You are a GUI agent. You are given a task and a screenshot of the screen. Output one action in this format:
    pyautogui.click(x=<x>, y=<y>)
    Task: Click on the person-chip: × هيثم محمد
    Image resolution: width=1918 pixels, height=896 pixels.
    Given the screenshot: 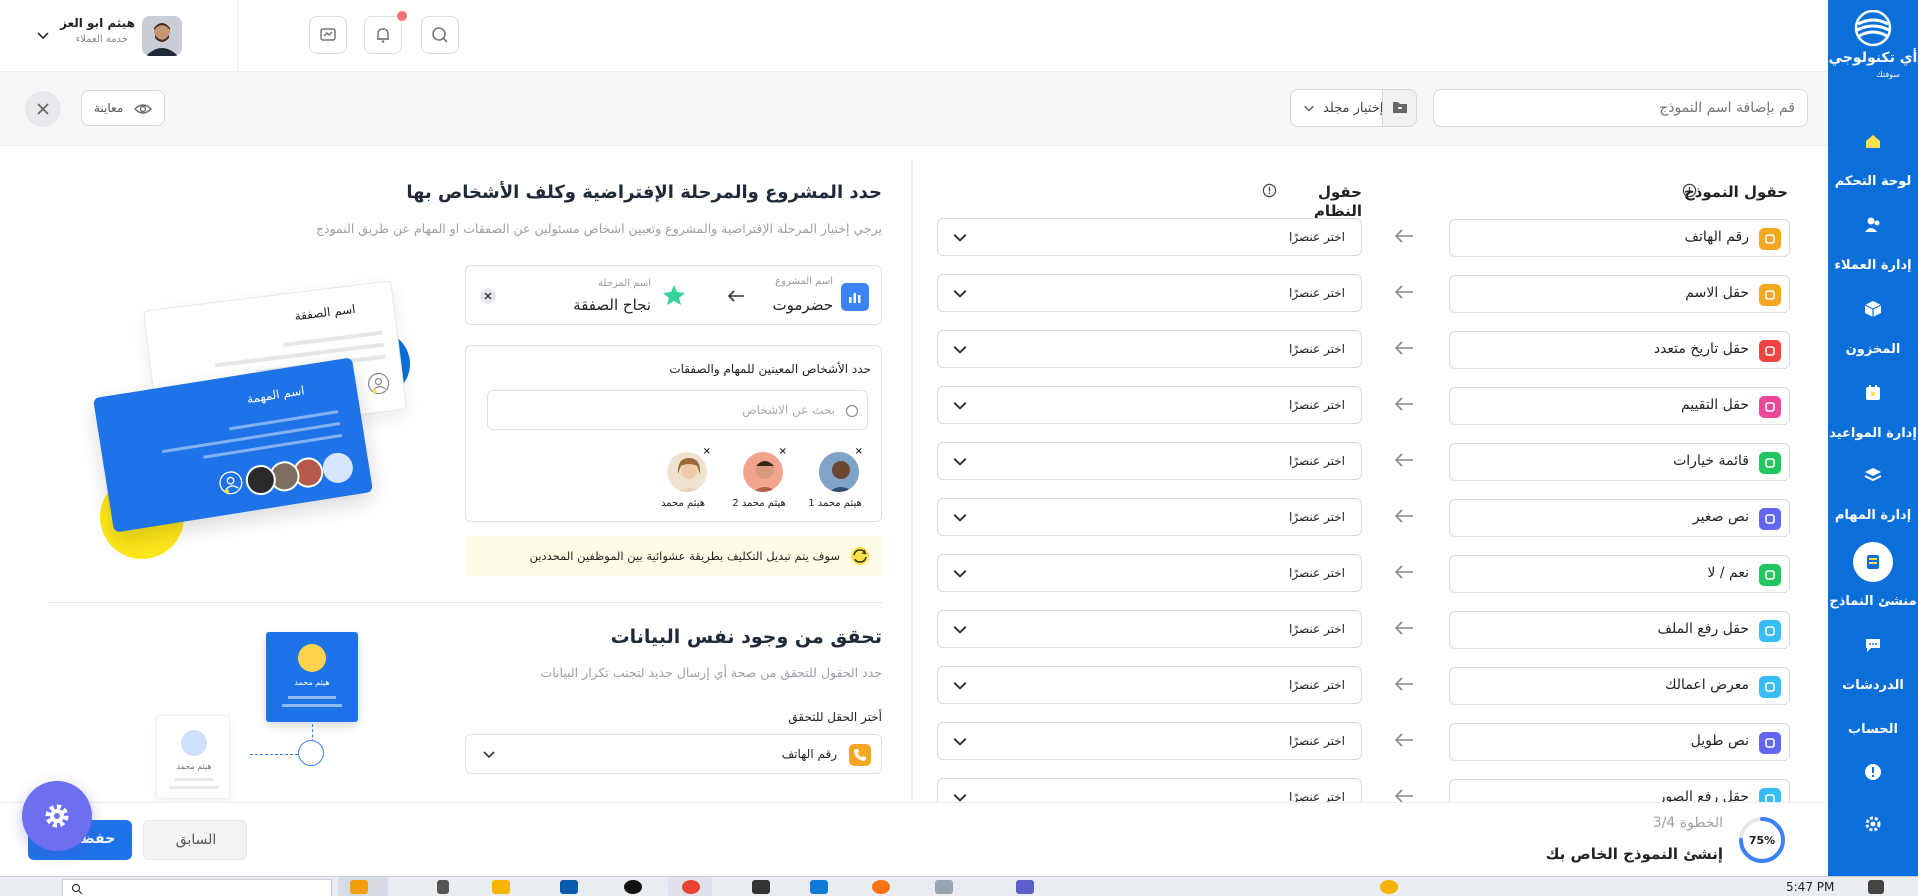 What is the action you would take?
    pyautogui.click(x=684, y=480)
    